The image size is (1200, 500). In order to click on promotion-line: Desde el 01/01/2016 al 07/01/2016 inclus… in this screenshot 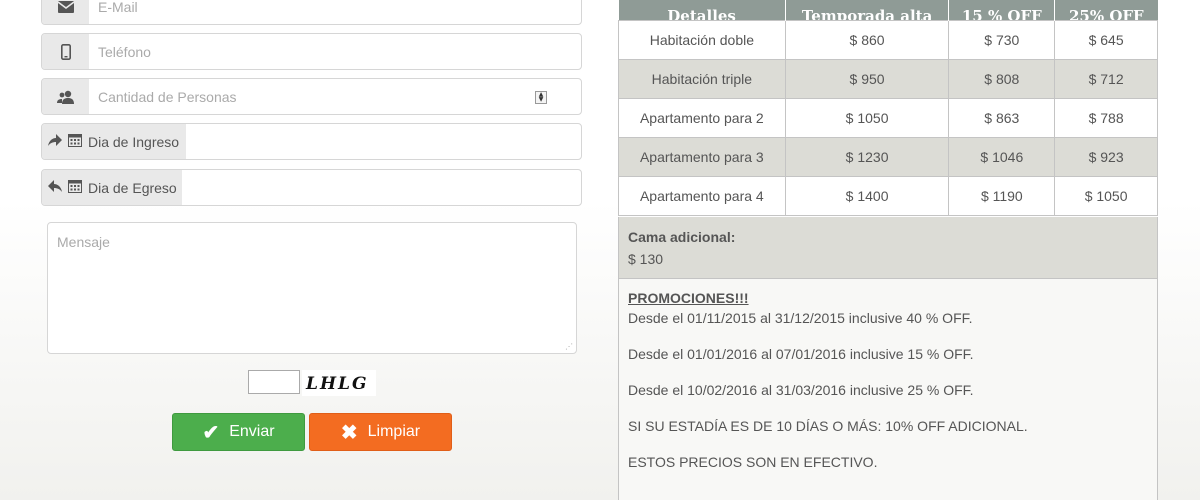, I will do `click(801, 354)`.